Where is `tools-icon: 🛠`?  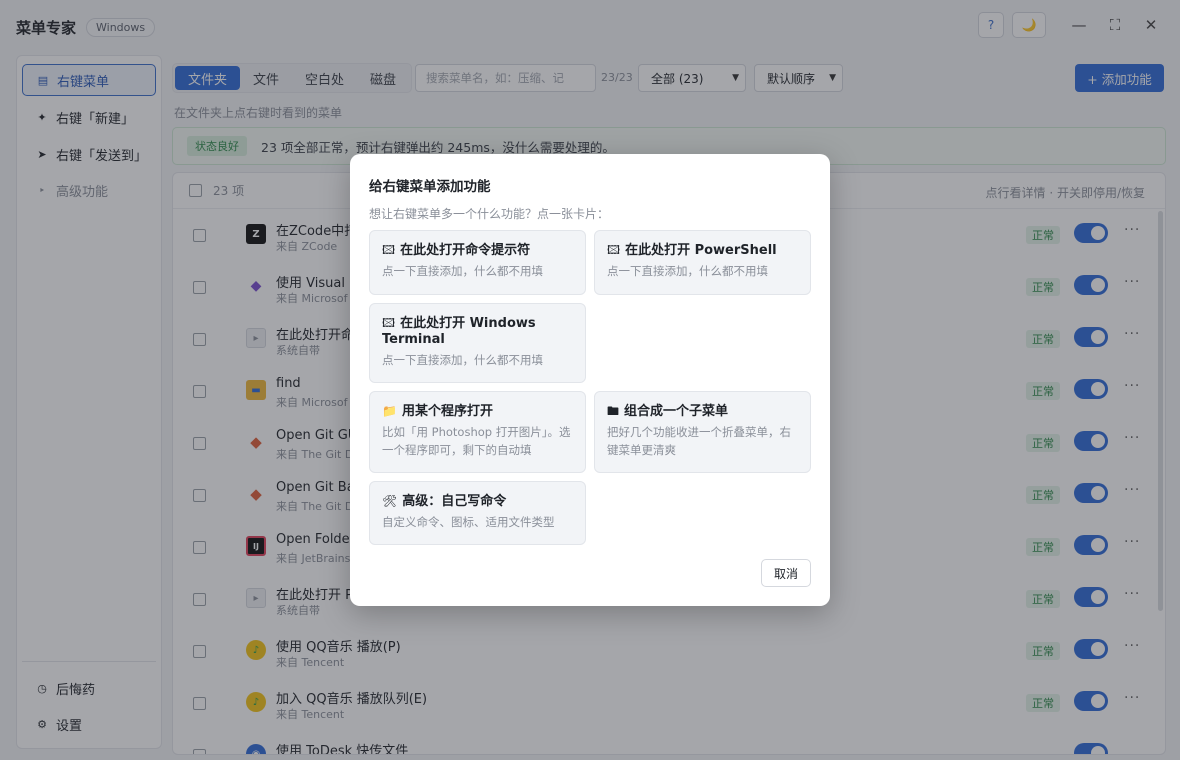 tools-icon: 🛠 is located at coordinates (390, 501).